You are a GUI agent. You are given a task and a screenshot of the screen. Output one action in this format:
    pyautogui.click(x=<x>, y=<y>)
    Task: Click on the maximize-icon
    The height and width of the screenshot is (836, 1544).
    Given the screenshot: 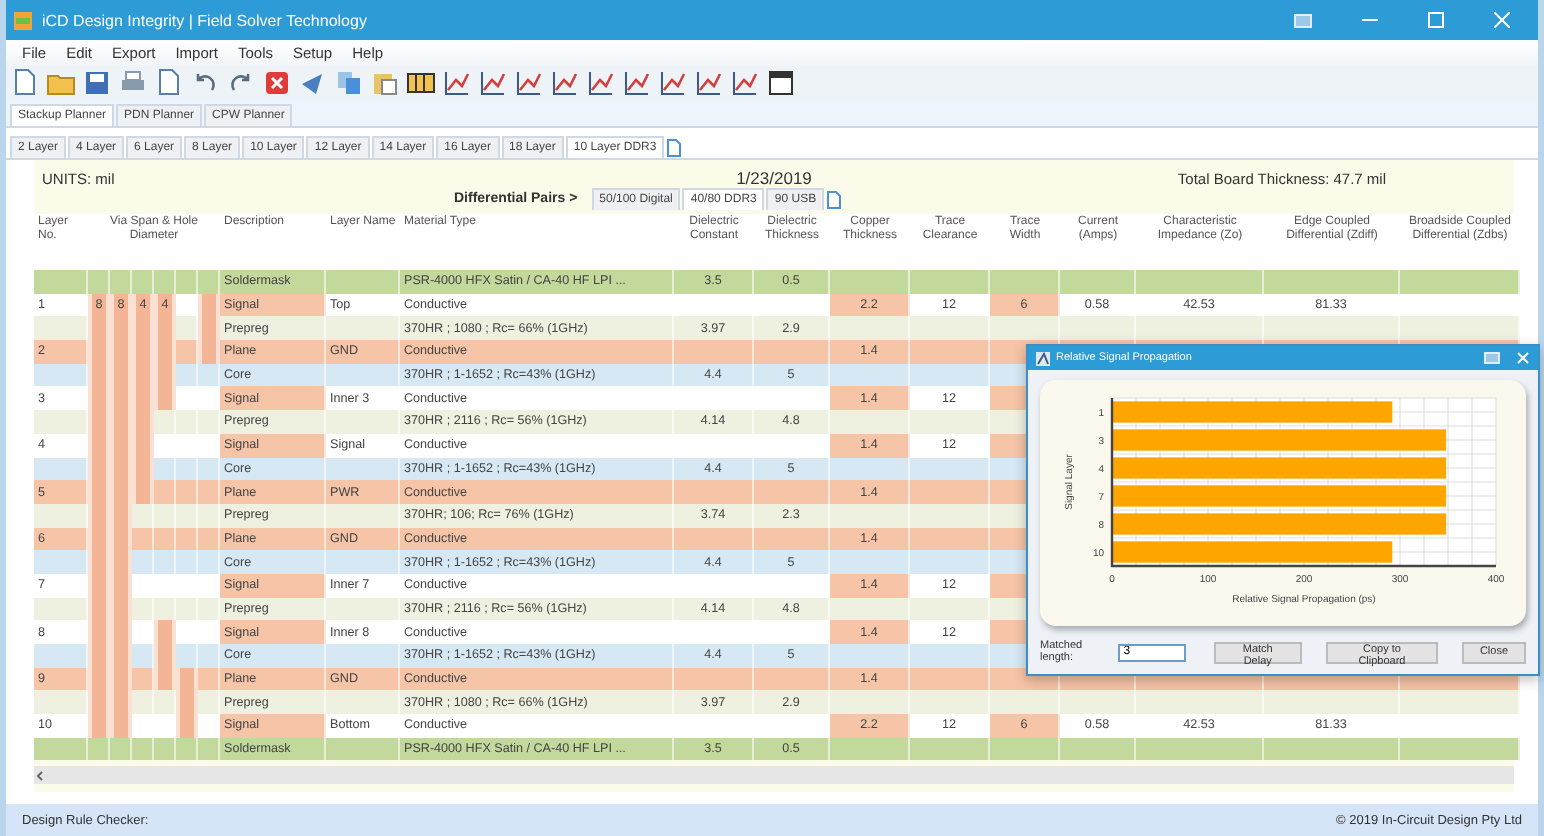 What is the action you would take?
    pyautogui.click(x=1436, y=20)
    